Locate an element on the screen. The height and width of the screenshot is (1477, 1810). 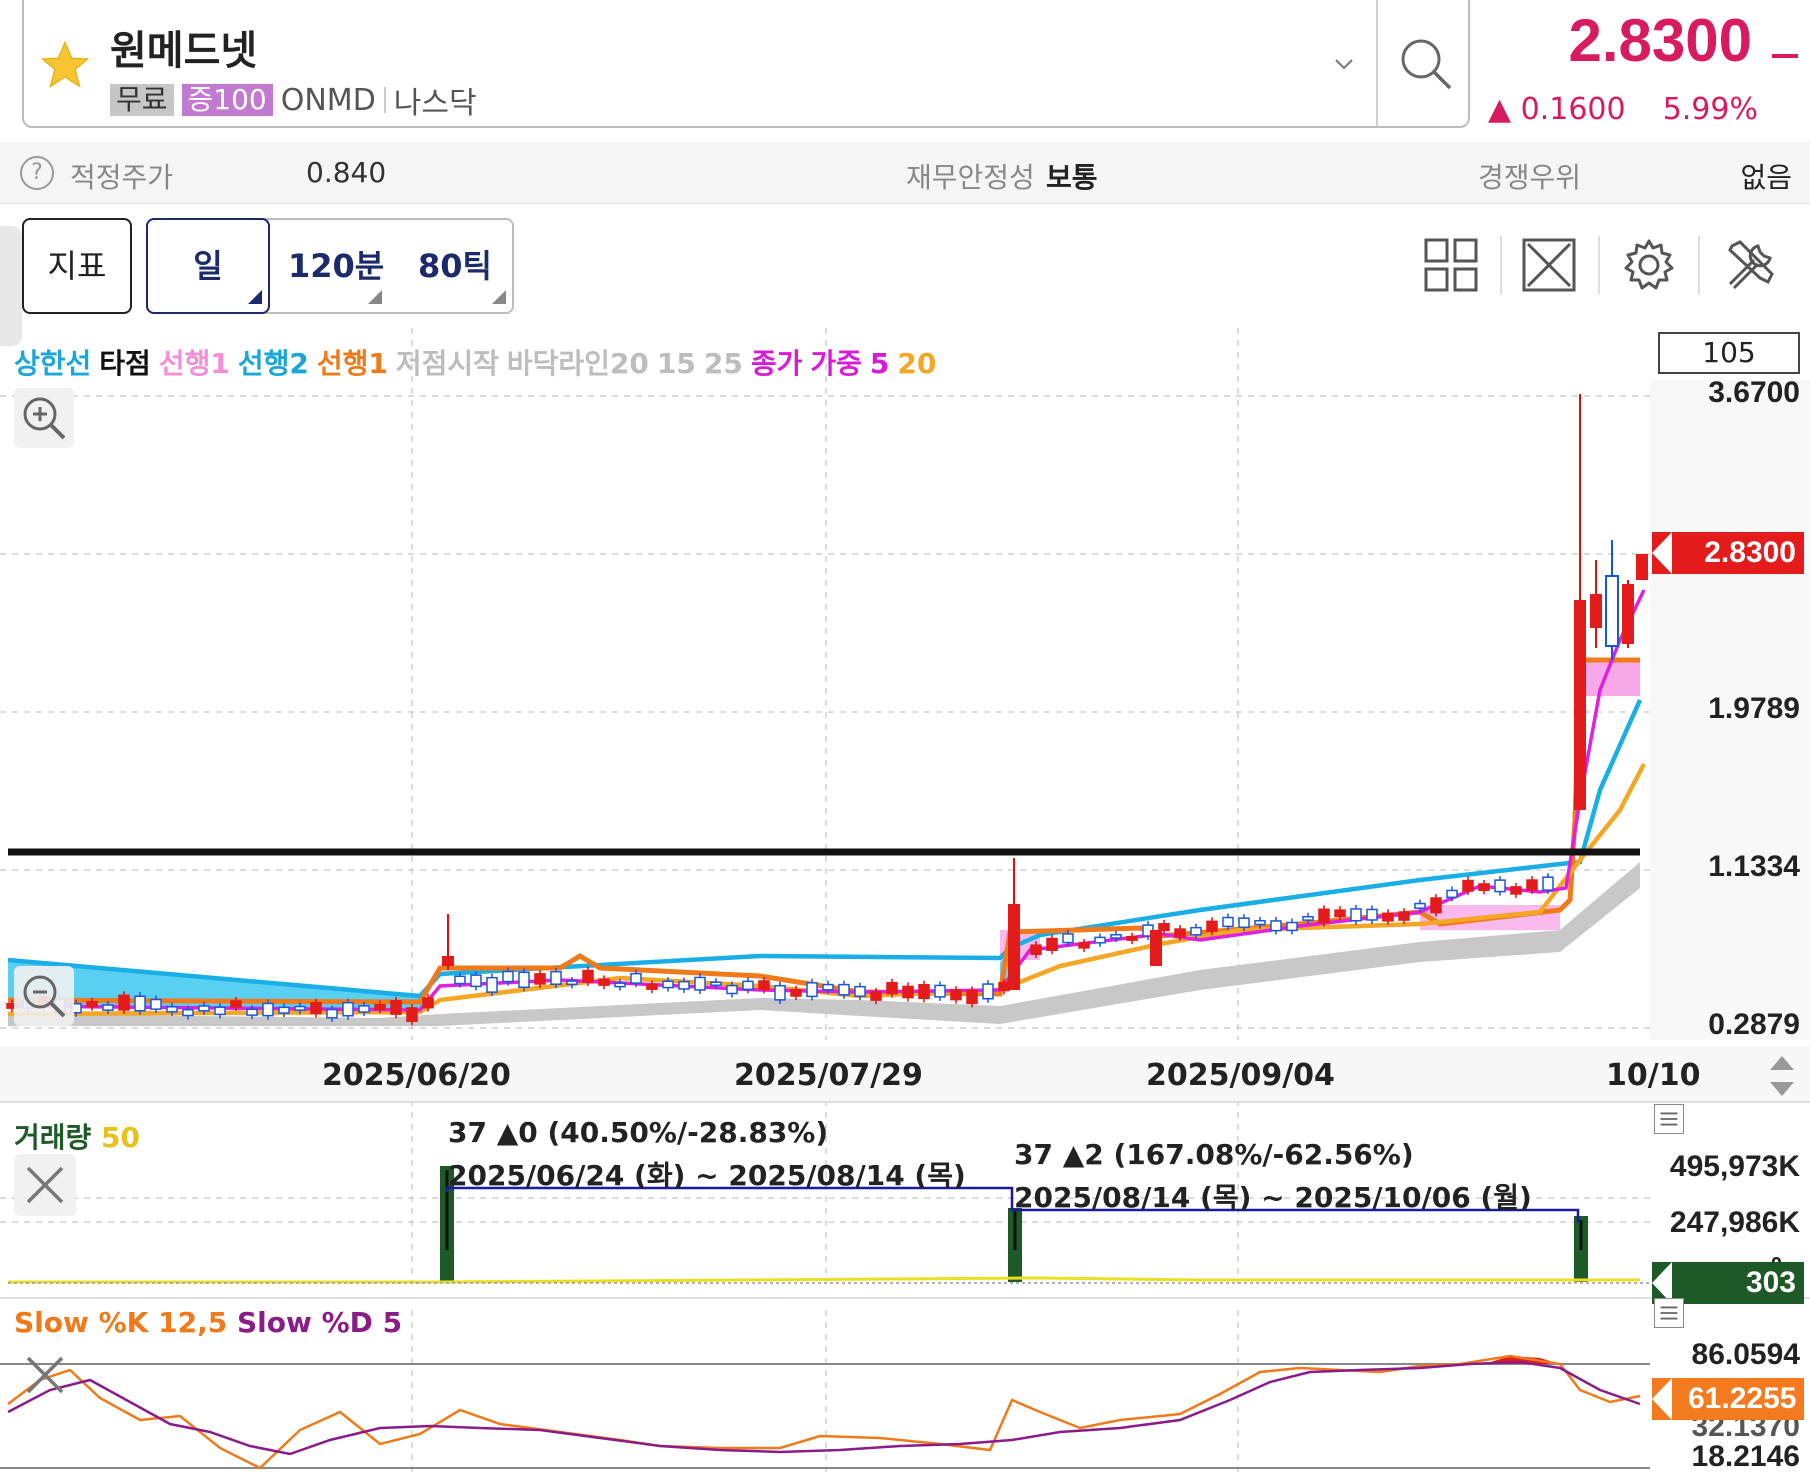
stoch-y-tick: 18.2146 is located at coordinates (1745, 1456).